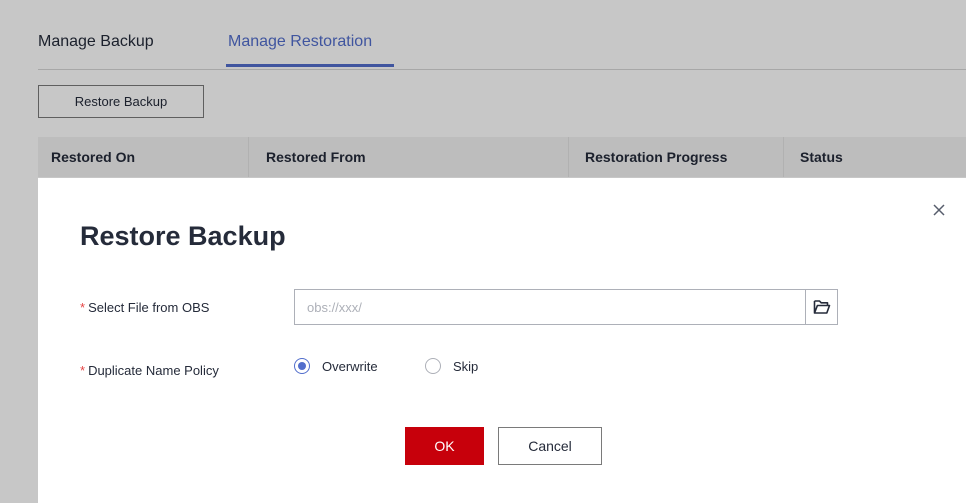 Image resolution: width=966 pixels, height=503 pixels. I want to click on folder-open-icon, so click(821, 307).